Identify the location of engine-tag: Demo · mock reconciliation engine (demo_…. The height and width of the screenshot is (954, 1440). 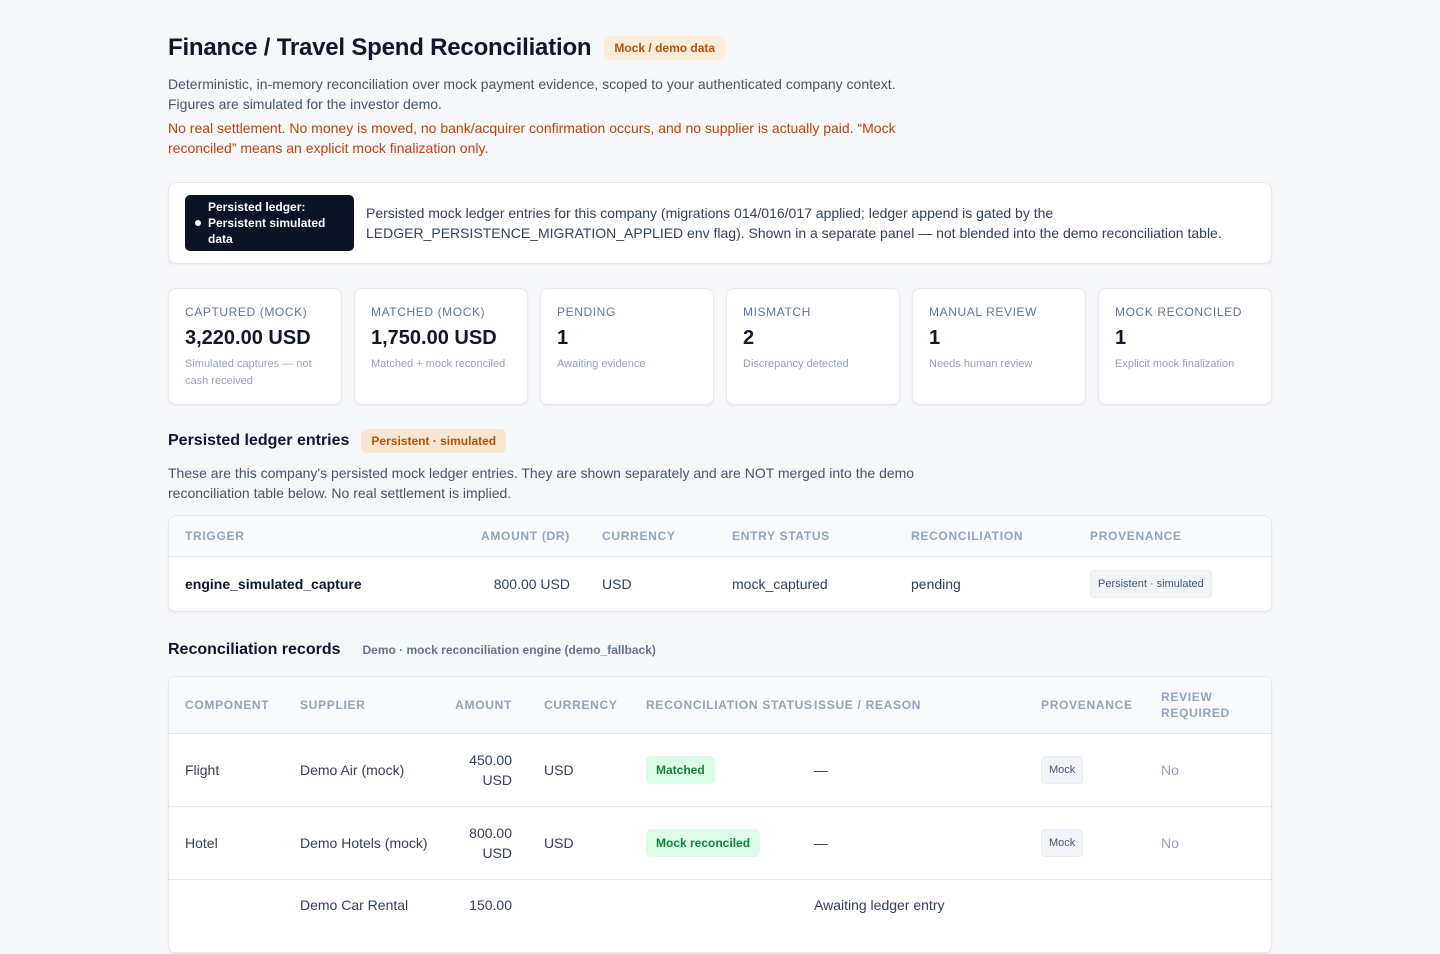
(509, 650).